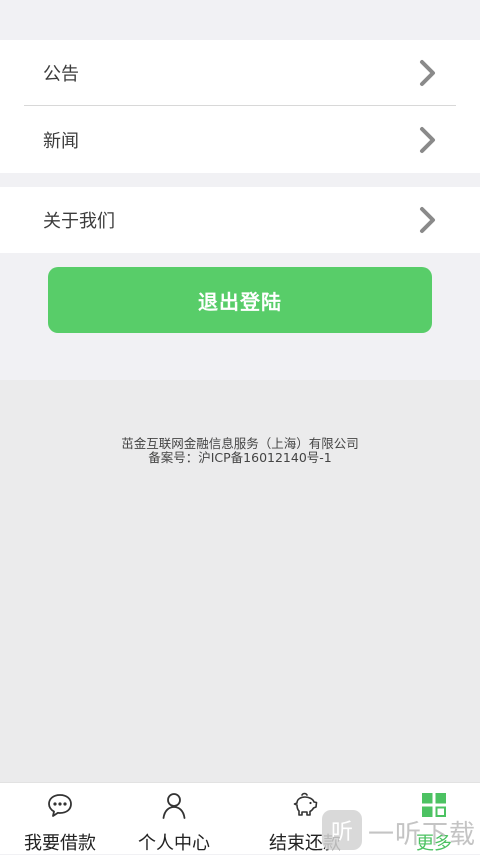 This screenshot has width=480, height=855. I want to click on menu-item-announcement: 公告, so click(240, 73).